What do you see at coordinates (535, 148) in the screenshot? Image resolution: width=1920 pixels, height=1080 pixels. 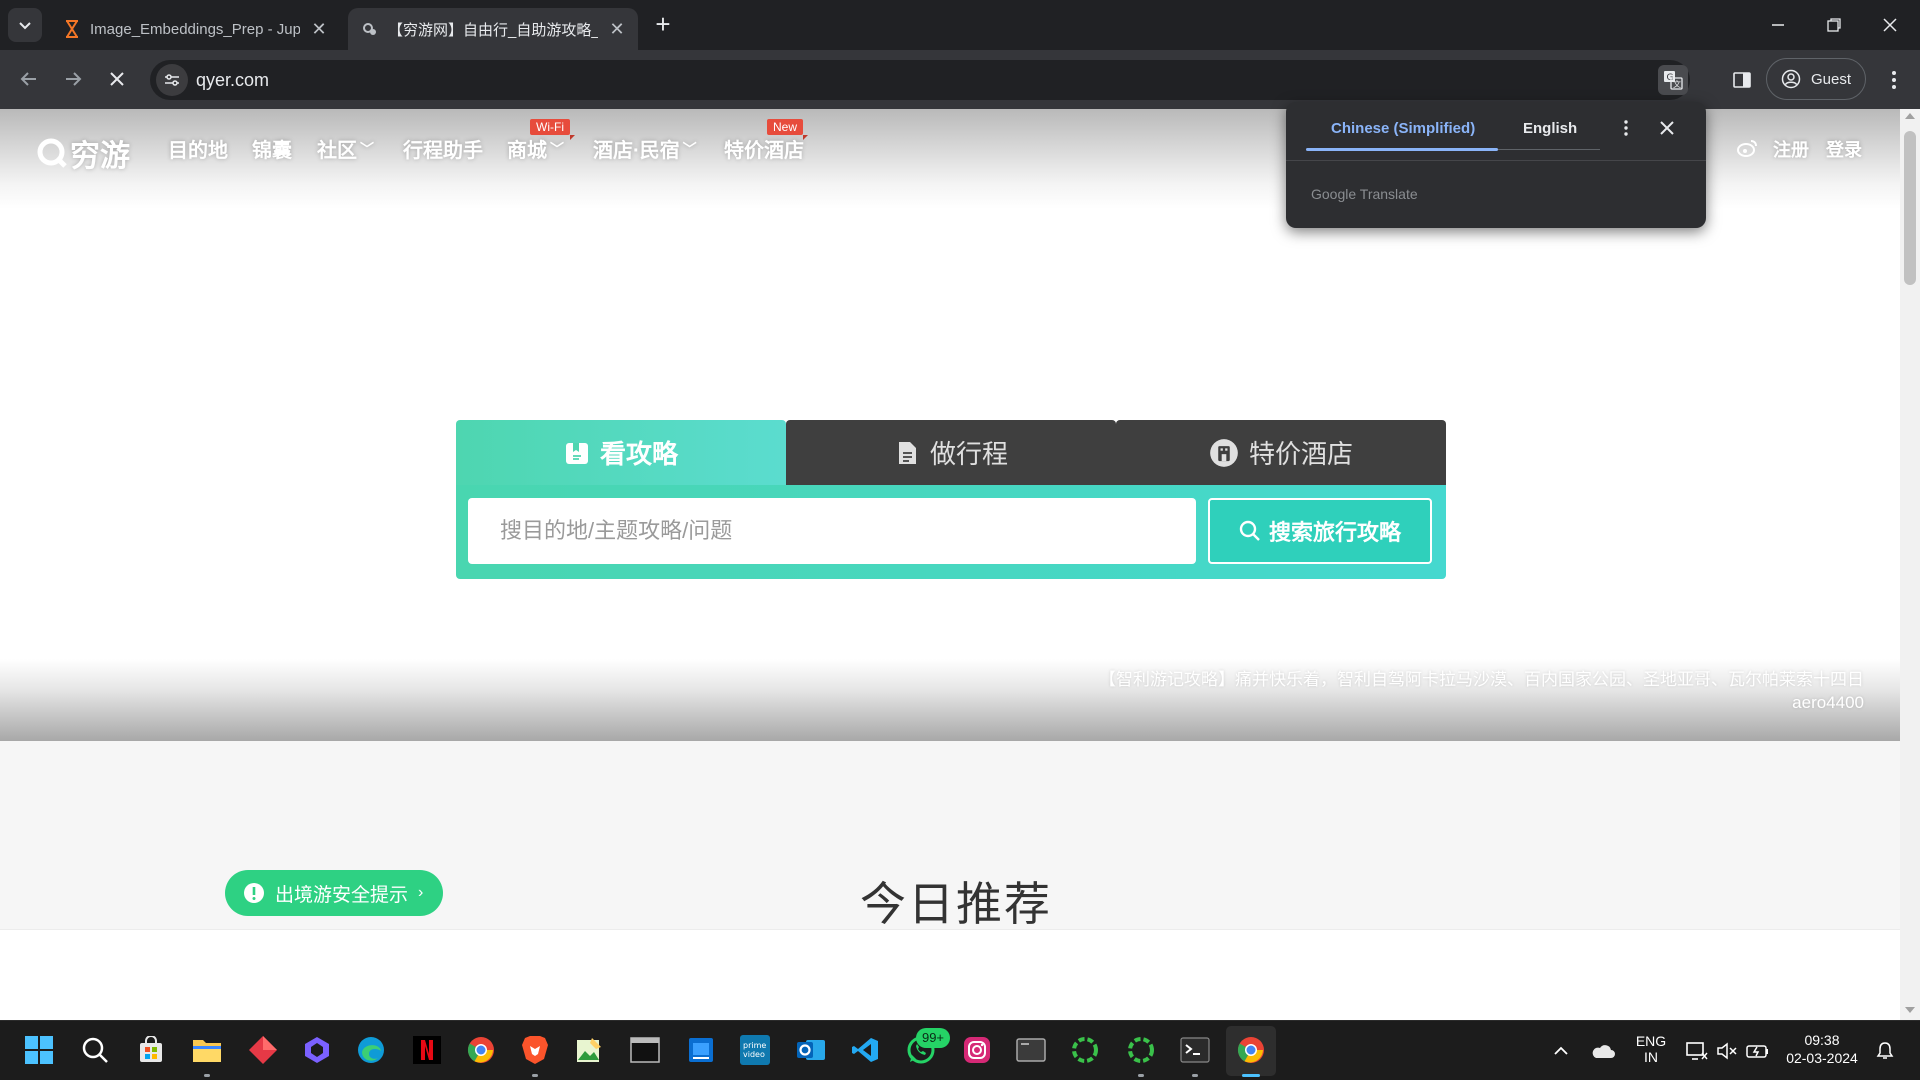 I see `nav-shop: 商城 ﹀` at bounding box center [535, 148].